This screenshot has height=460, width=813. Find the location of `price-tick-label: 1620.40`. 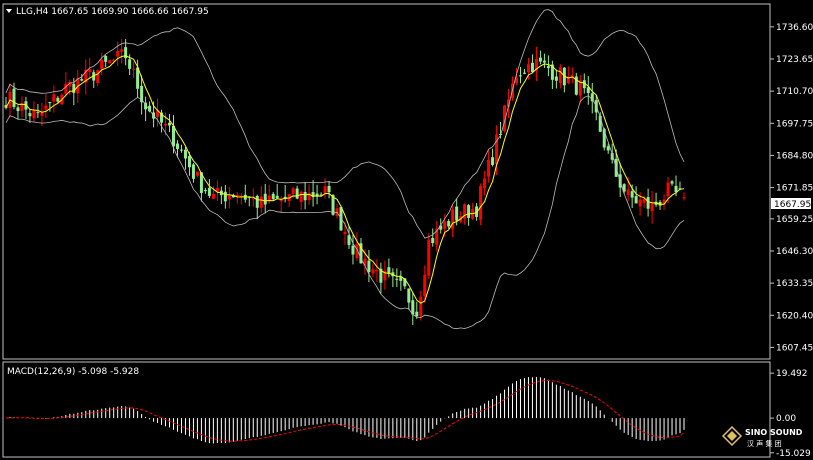

price-tick-label: 1620.40 is located at coordinates (794, 316).